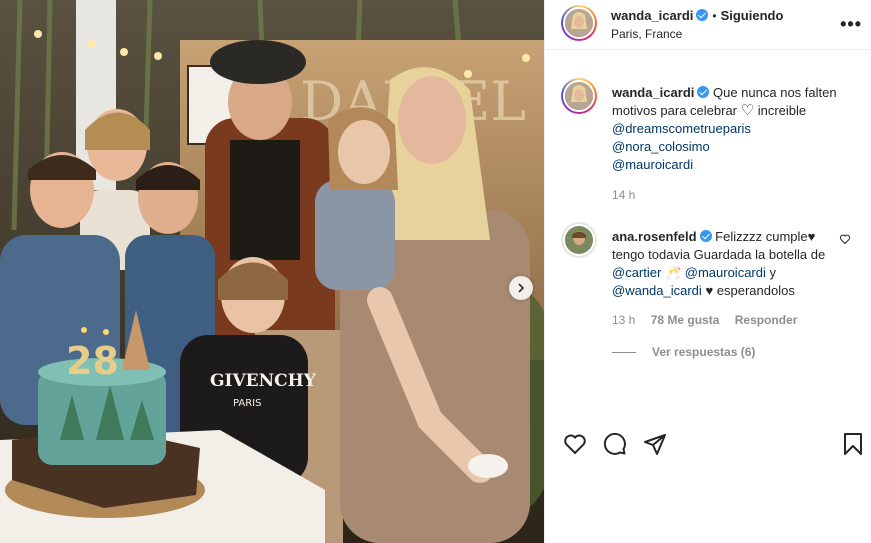 This screenshot has width=871, height=543. What do you see at coordinates (623, 195) in the screenshot?
I see `caption-time: 14 h` at bounding box center [623, 195].